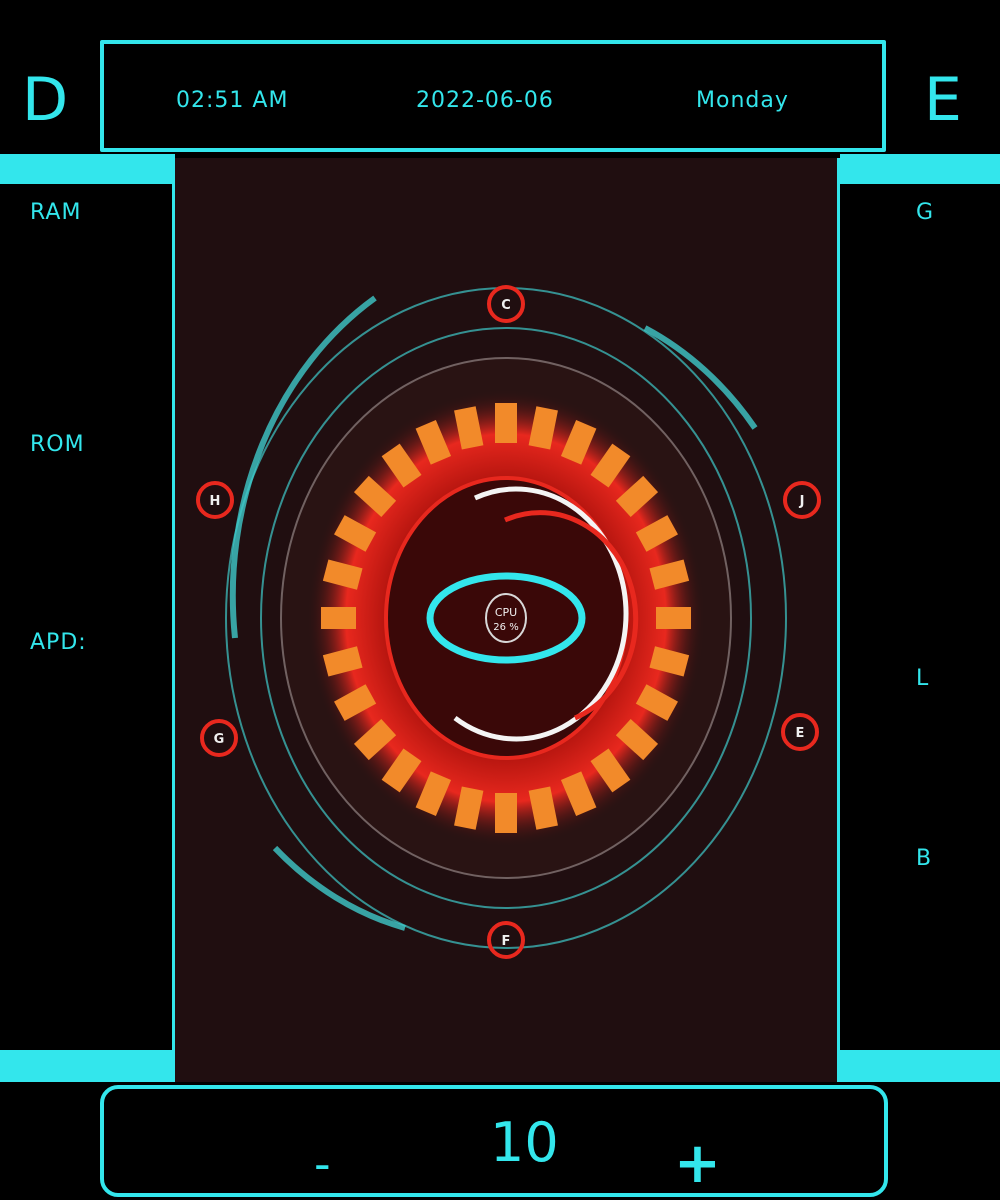 The width and height of the screenshot is (1000, 1200). I want to click on left-bottom-bar, so click(87, 1066).